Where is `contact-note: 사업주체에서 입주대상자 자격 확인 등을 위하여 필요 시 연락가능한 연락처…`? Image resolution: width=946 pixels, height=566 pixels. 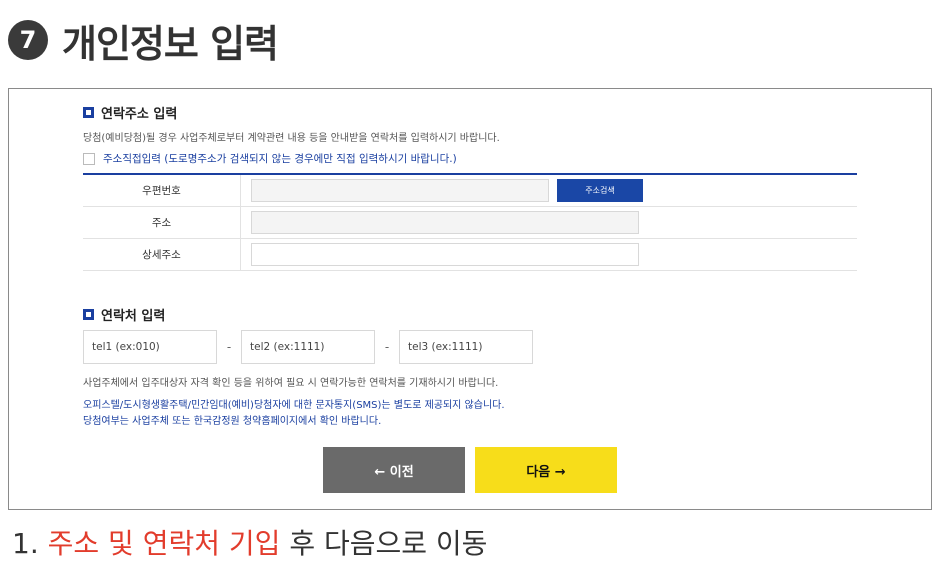 contact-note: 사업주체에서 입주대상자 자격 확인 등을 위하여 필요 시 연락가능한 연락처… is located at coordinates (291, 383).